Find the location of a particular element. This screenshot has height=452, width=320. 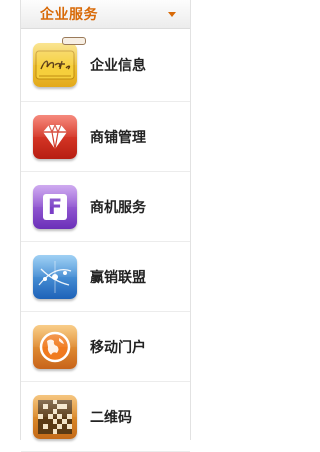

menu-item-label: 移动门户 is located at coordinates (118, 347).